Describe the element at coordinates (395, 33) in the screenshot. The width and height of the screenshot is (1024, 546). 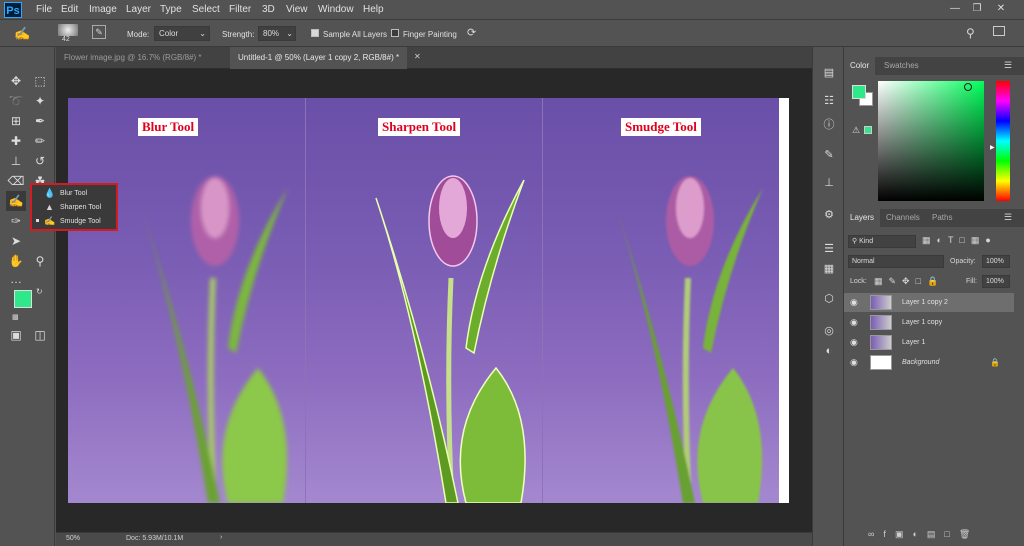
I see `finger-painting-checkbox` at that location.